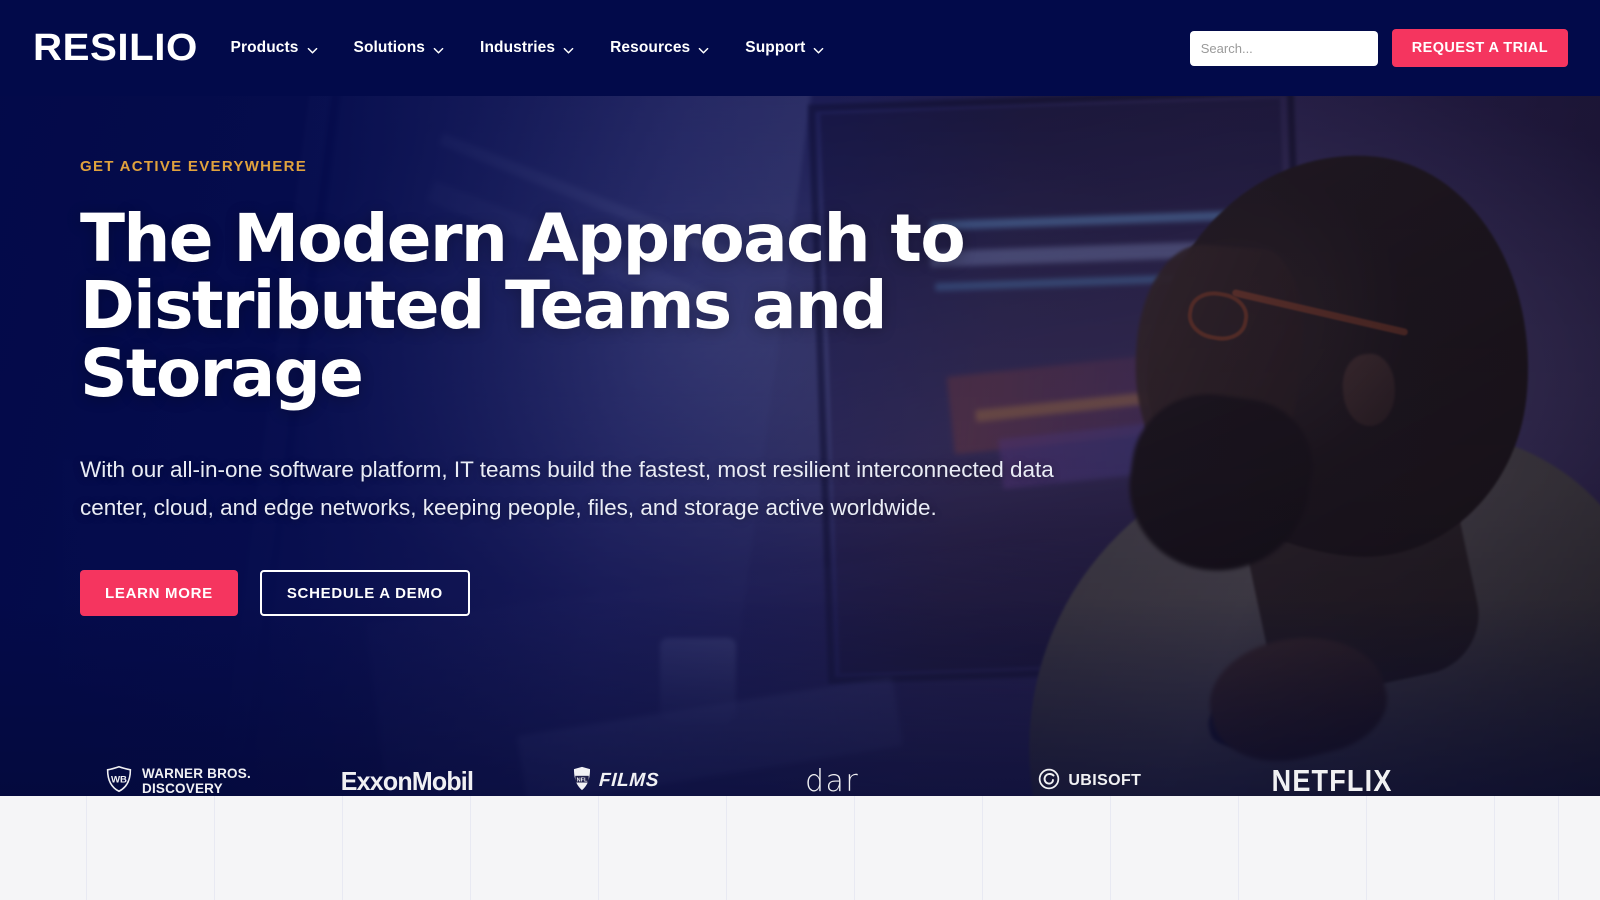 The width and height of the screenshot is (1600, 900). I want to click on netflix-wordmark: NETFLIX, so click(1332, 779).